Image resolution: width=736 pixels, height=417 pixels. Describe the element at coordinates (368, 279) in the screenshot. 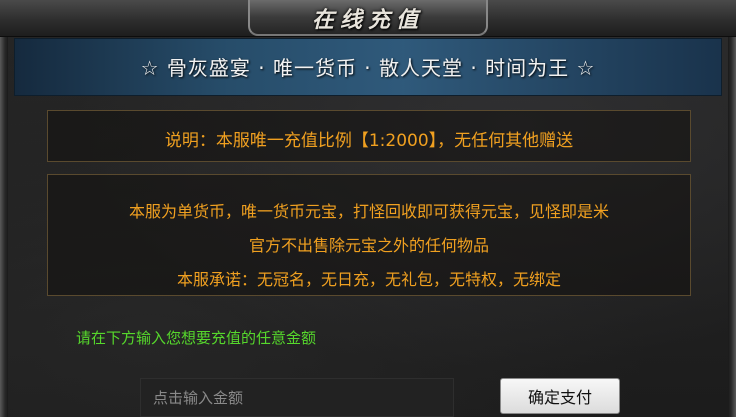

I see `server-info-line-3: 本服承诺：无冠名，无日充，无礼包，无特权，无绑定` at that location.